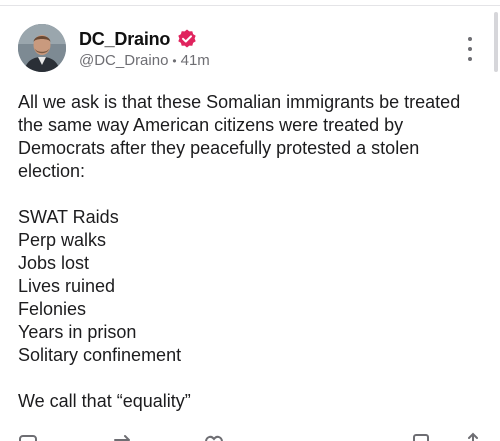 Image resolution: width=500 pixels, height=441 pixels. I want to click on list-item: Lives ruined, so click(67, 286).